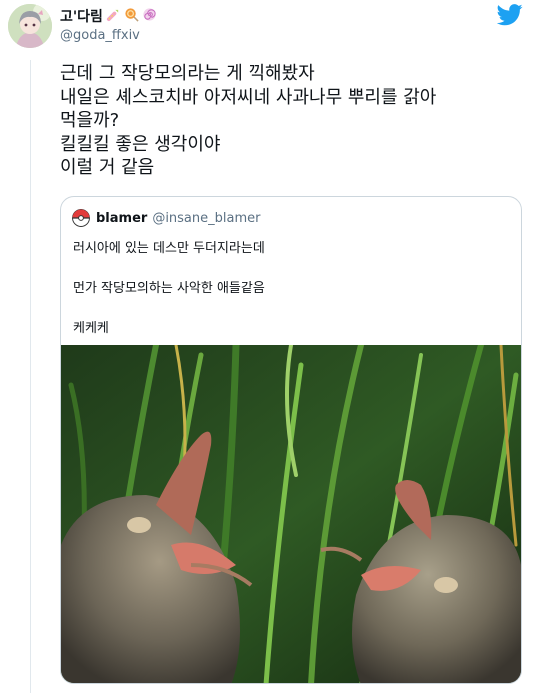  I want to click on tweet-line: 내일은 셰스코치바 아저씨네 사과나무 뿌리를 갉아, so click(248, 97).